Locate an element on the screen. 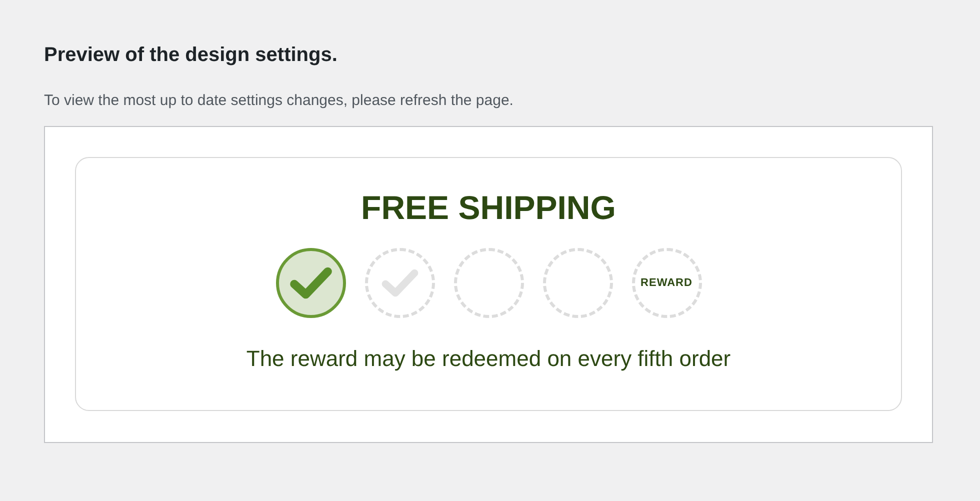 The height and width of the screenshot is (501, 980). reward-message: The reward may be redeemed on every fifth order is located at coordinates (488, 359).